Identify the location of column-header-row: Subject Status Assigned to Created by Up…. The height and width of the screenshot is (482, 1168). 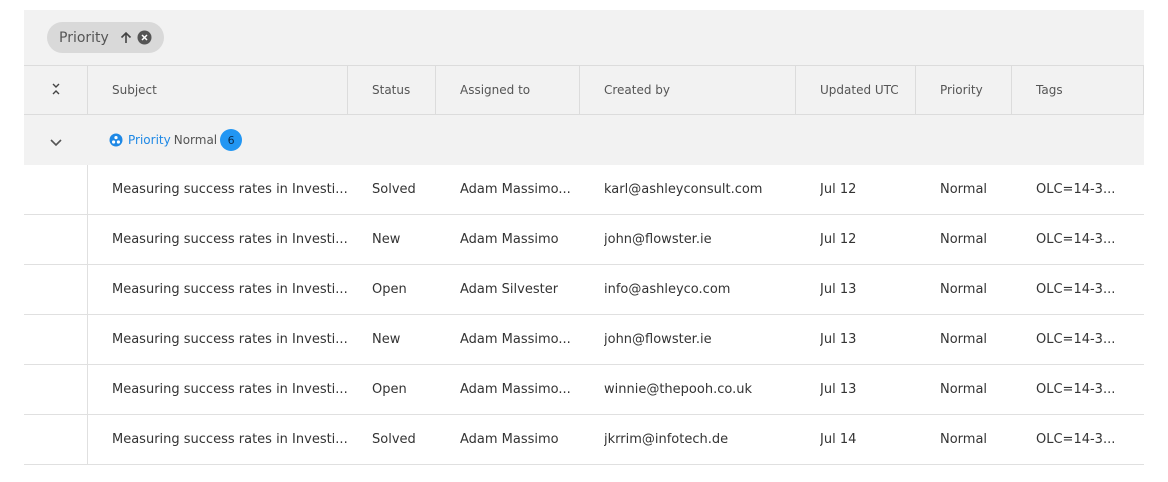
(584, 90).